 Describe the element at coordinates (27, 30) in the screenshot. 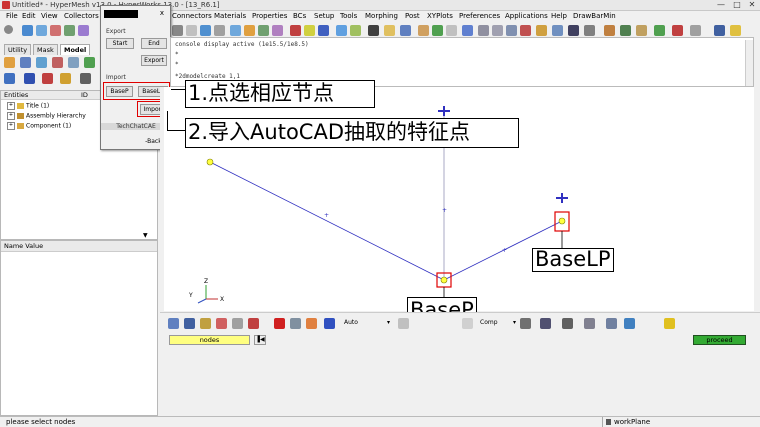

I see `rotate-icon` at that location.